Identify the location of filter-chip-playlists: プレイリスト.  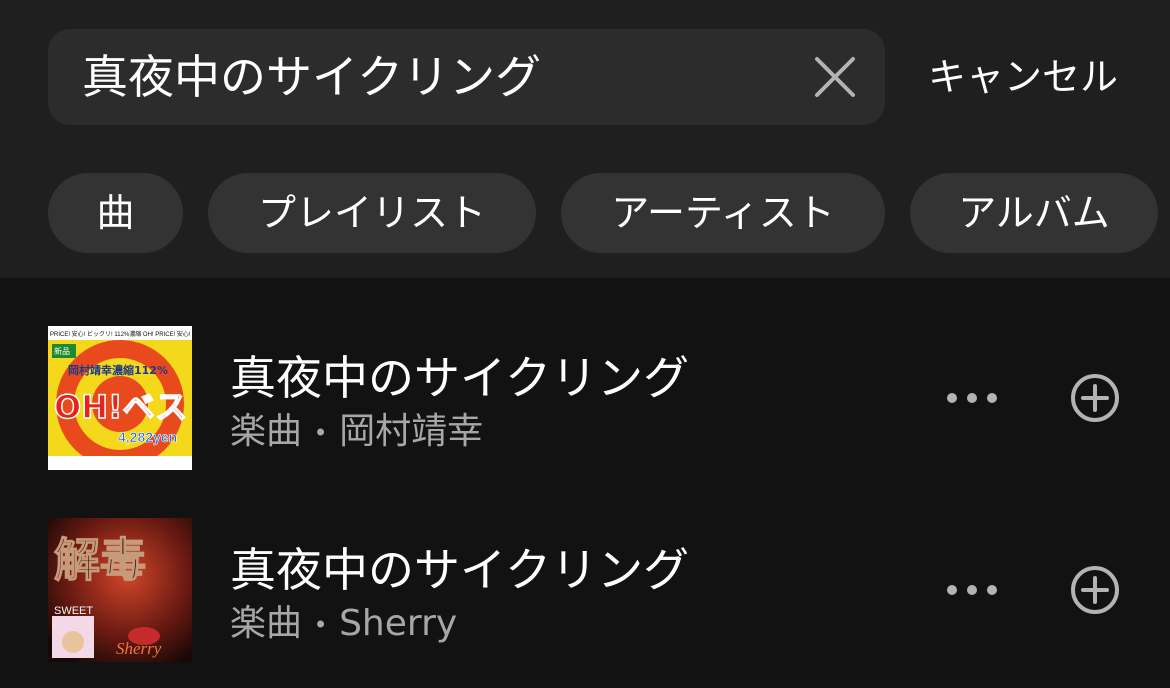
(372, 213).